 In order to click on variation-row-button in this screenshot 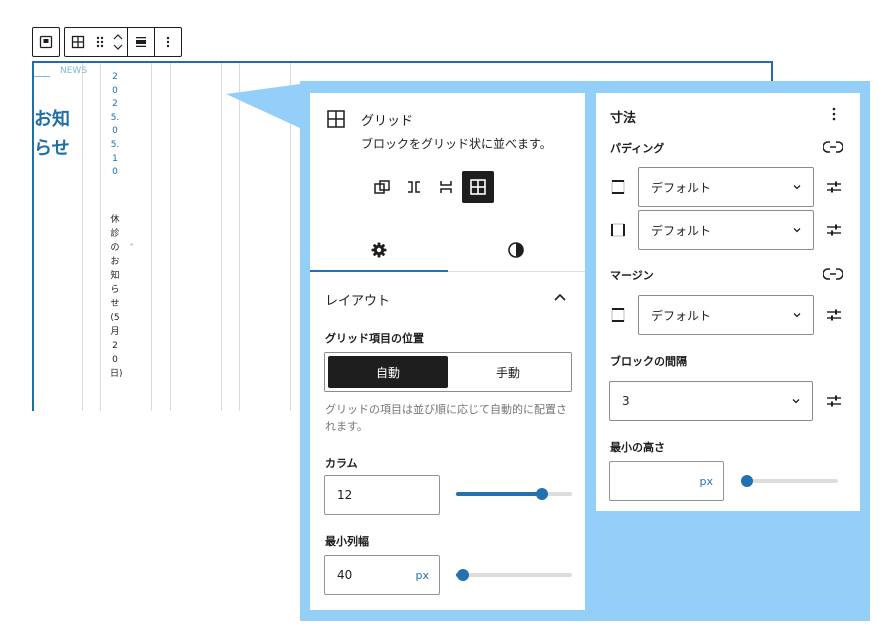, I will do `click(414, 187)`.